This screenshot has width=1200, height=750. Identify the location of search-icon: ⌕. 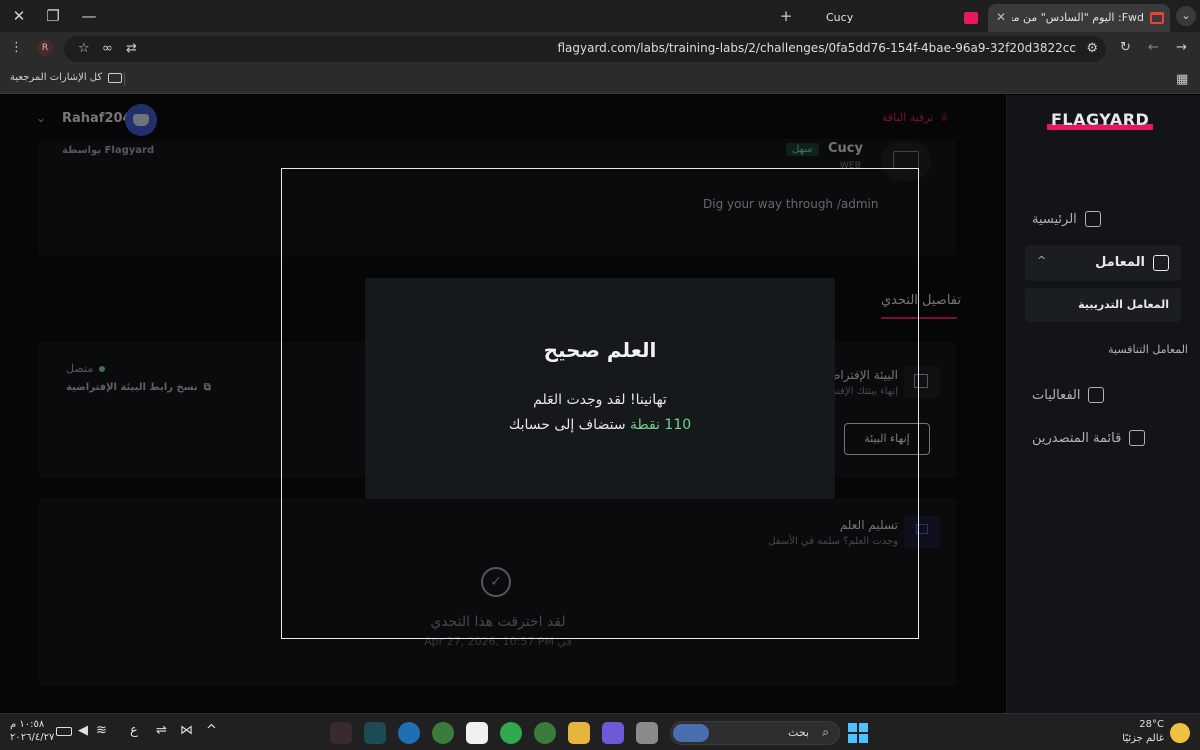
(825, 732).